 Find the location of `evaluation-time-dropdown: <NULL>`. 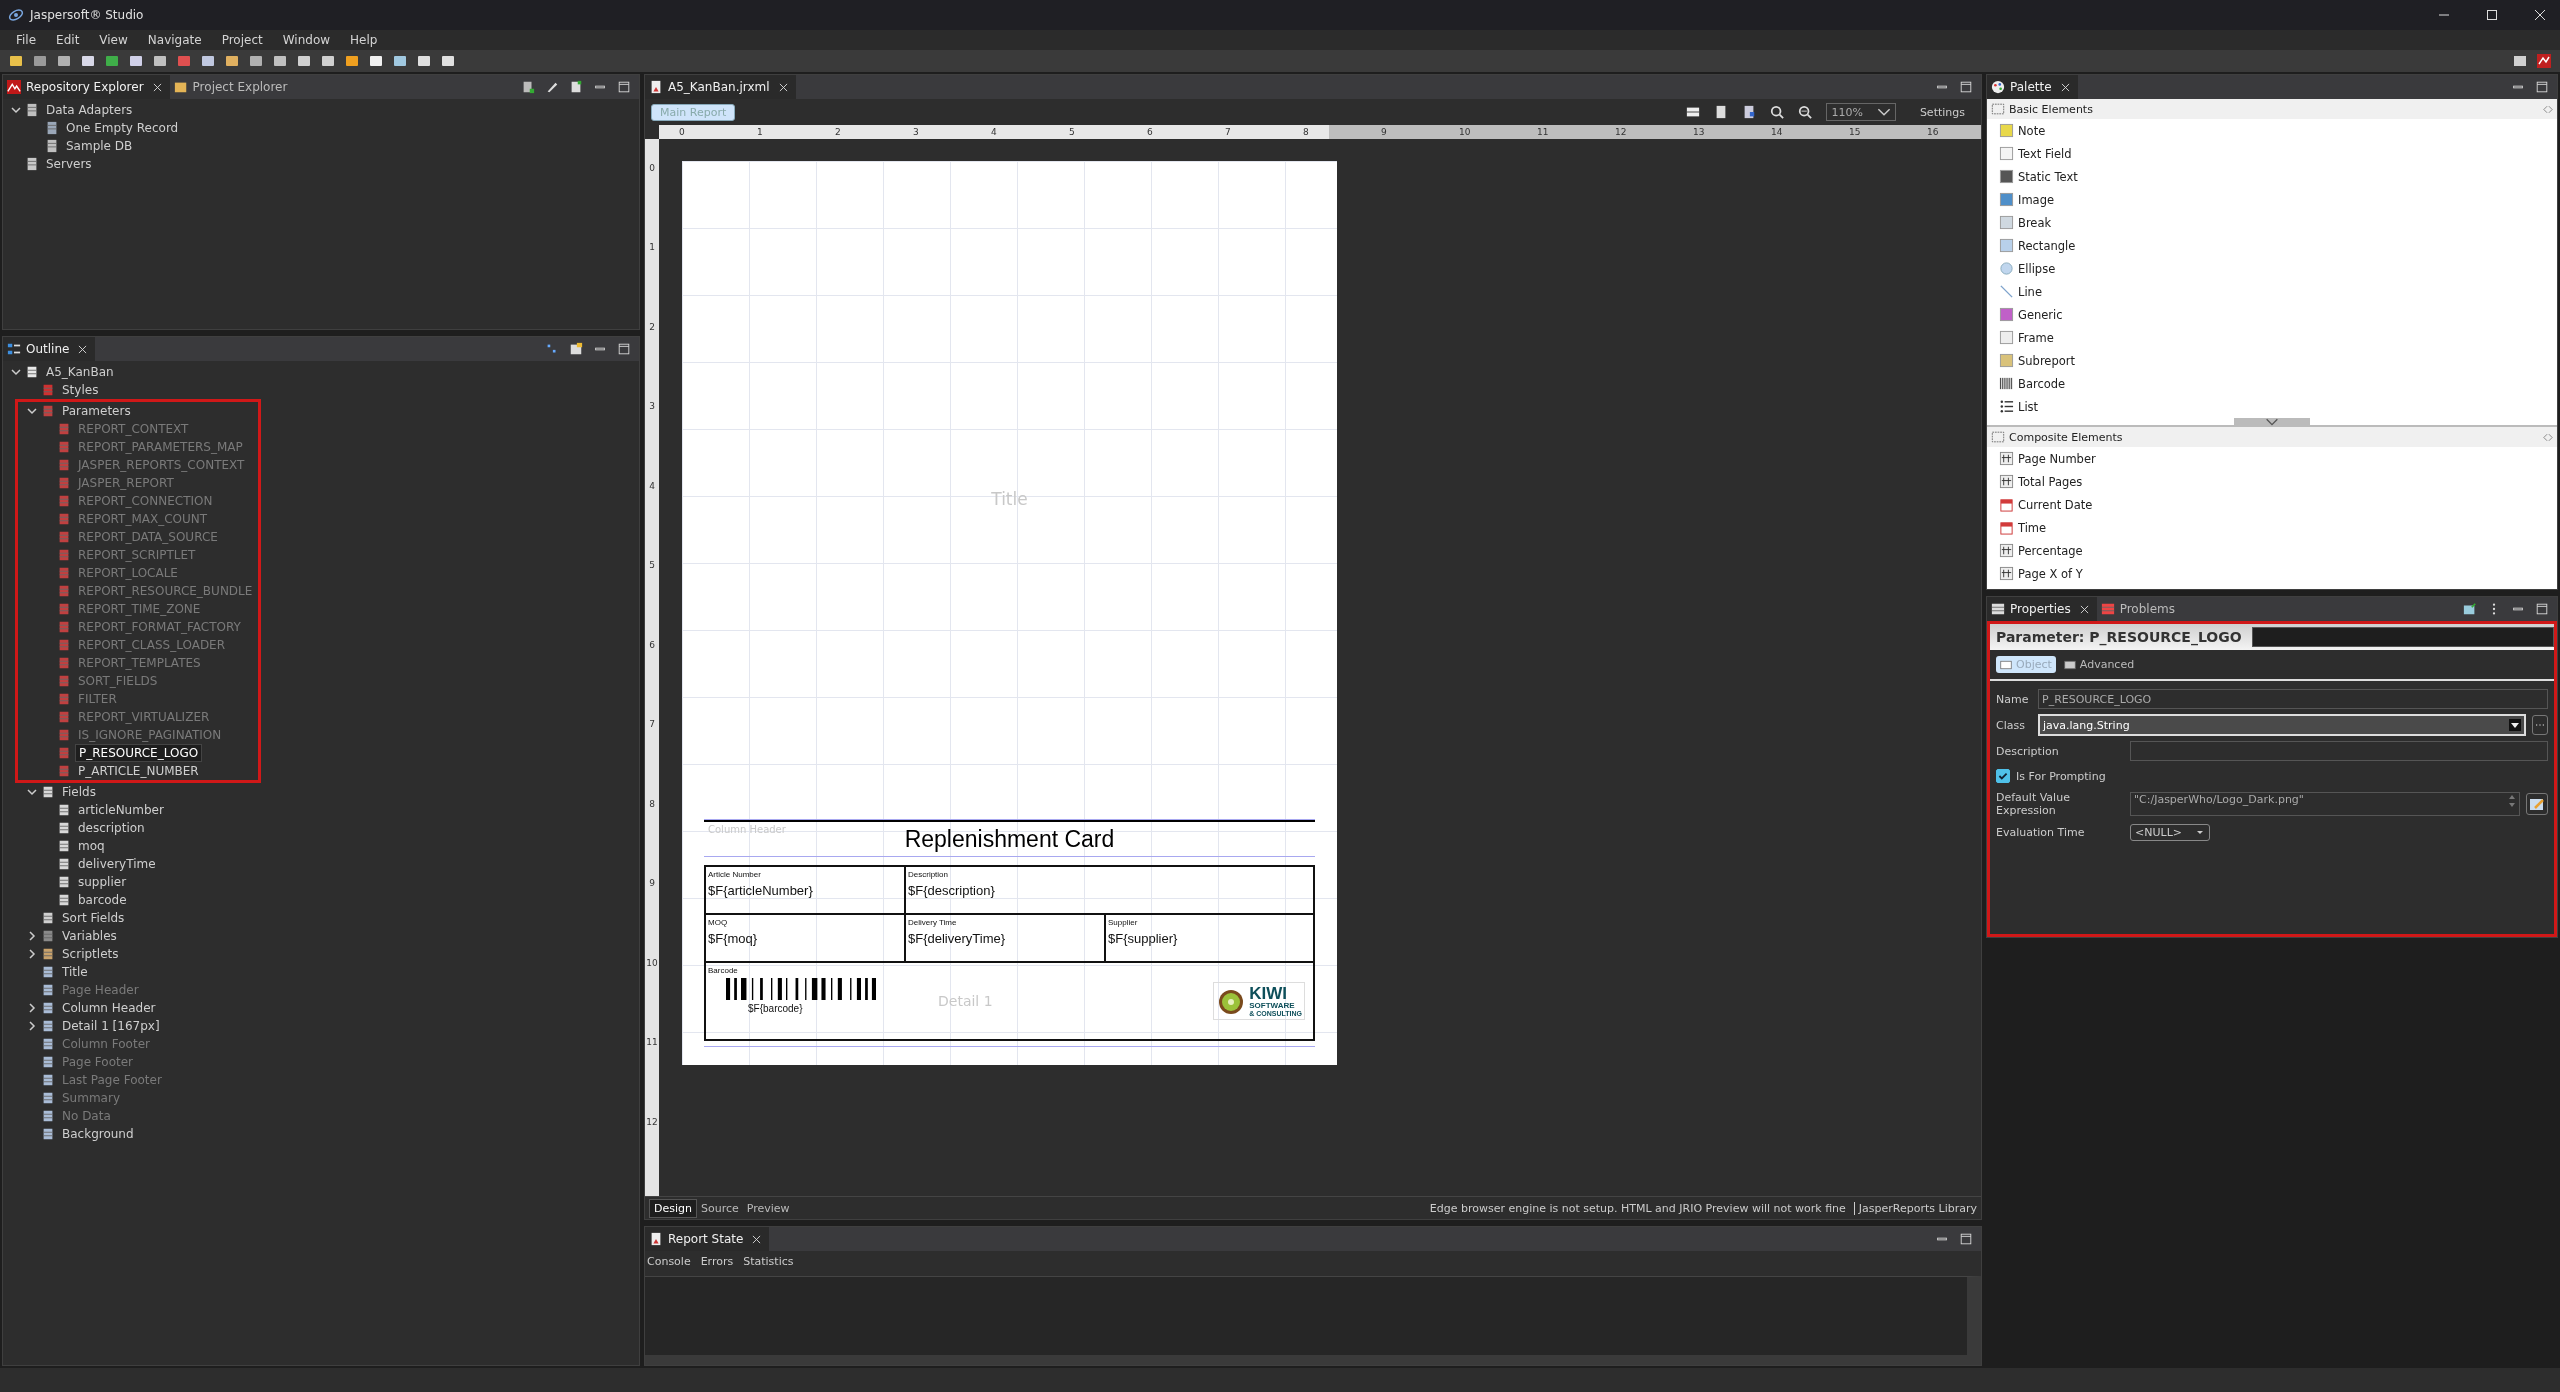

evaluation-time-dropdown: <NULL> is located at coordinates (2170, 832).